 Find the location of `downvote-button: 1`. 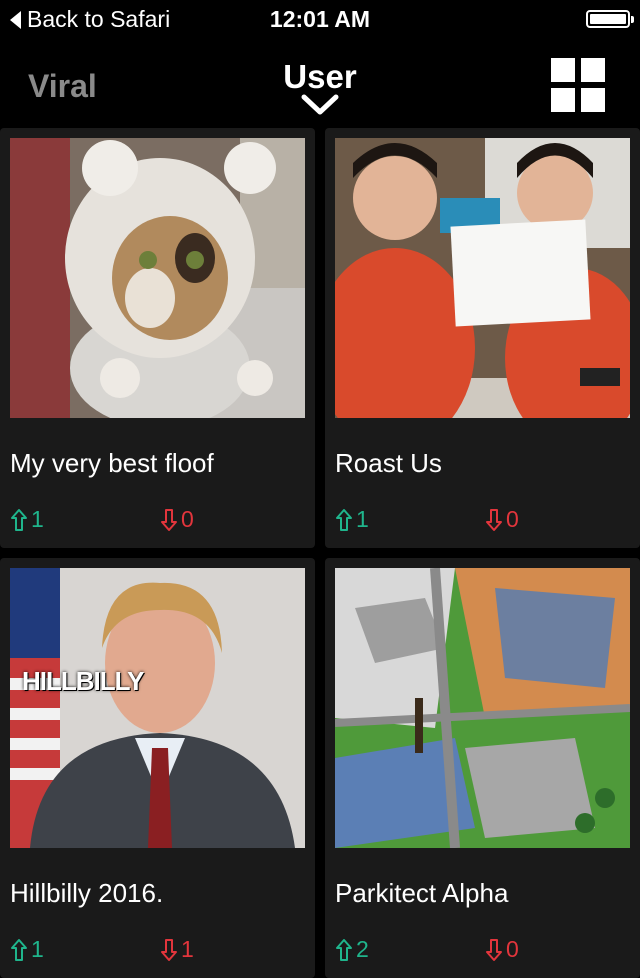

downvote-button: 1 is located at coordinates (177, 949).